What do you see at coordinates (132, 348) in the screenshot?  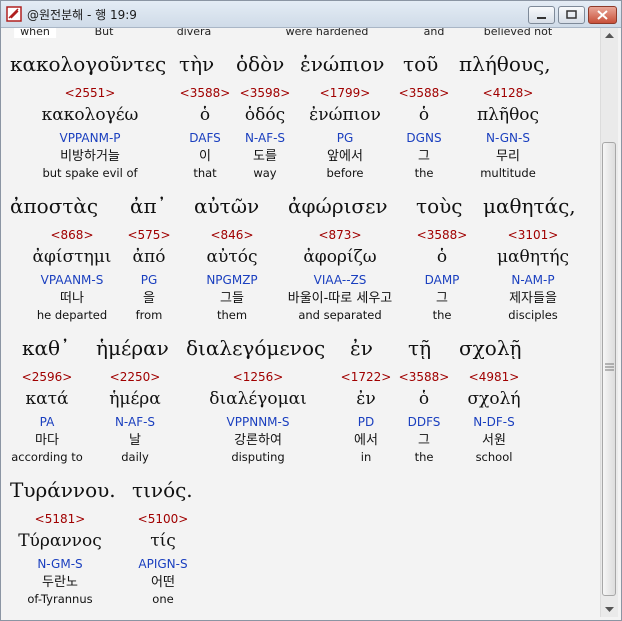 I see `greek-word: ἡμέραν` at bounding box center [132, 348].